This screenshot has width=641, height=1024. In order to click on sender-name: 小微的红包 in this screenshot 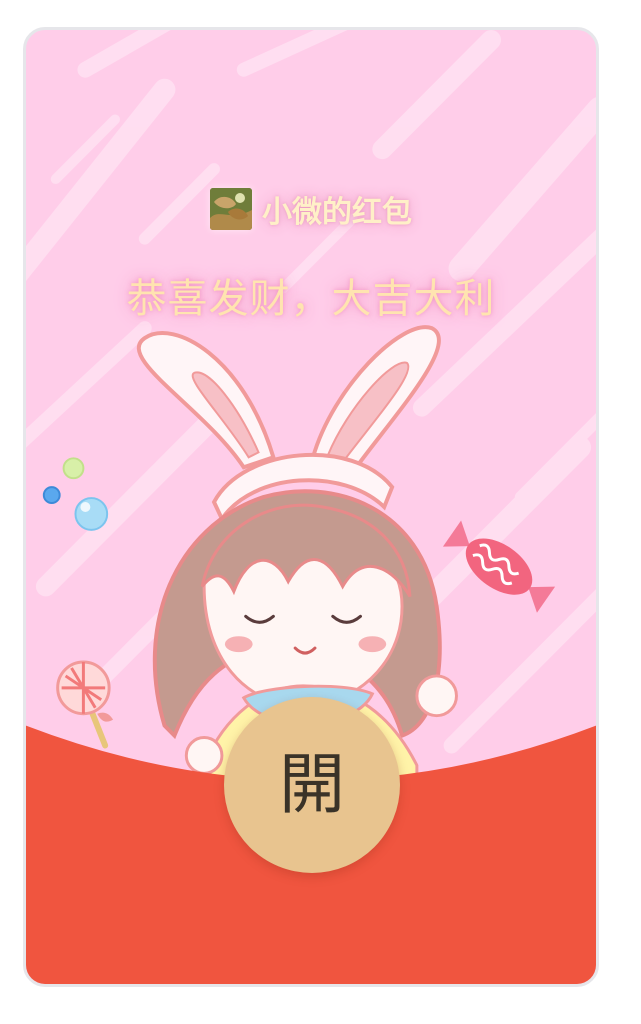, I will do `click(337, 212)`.